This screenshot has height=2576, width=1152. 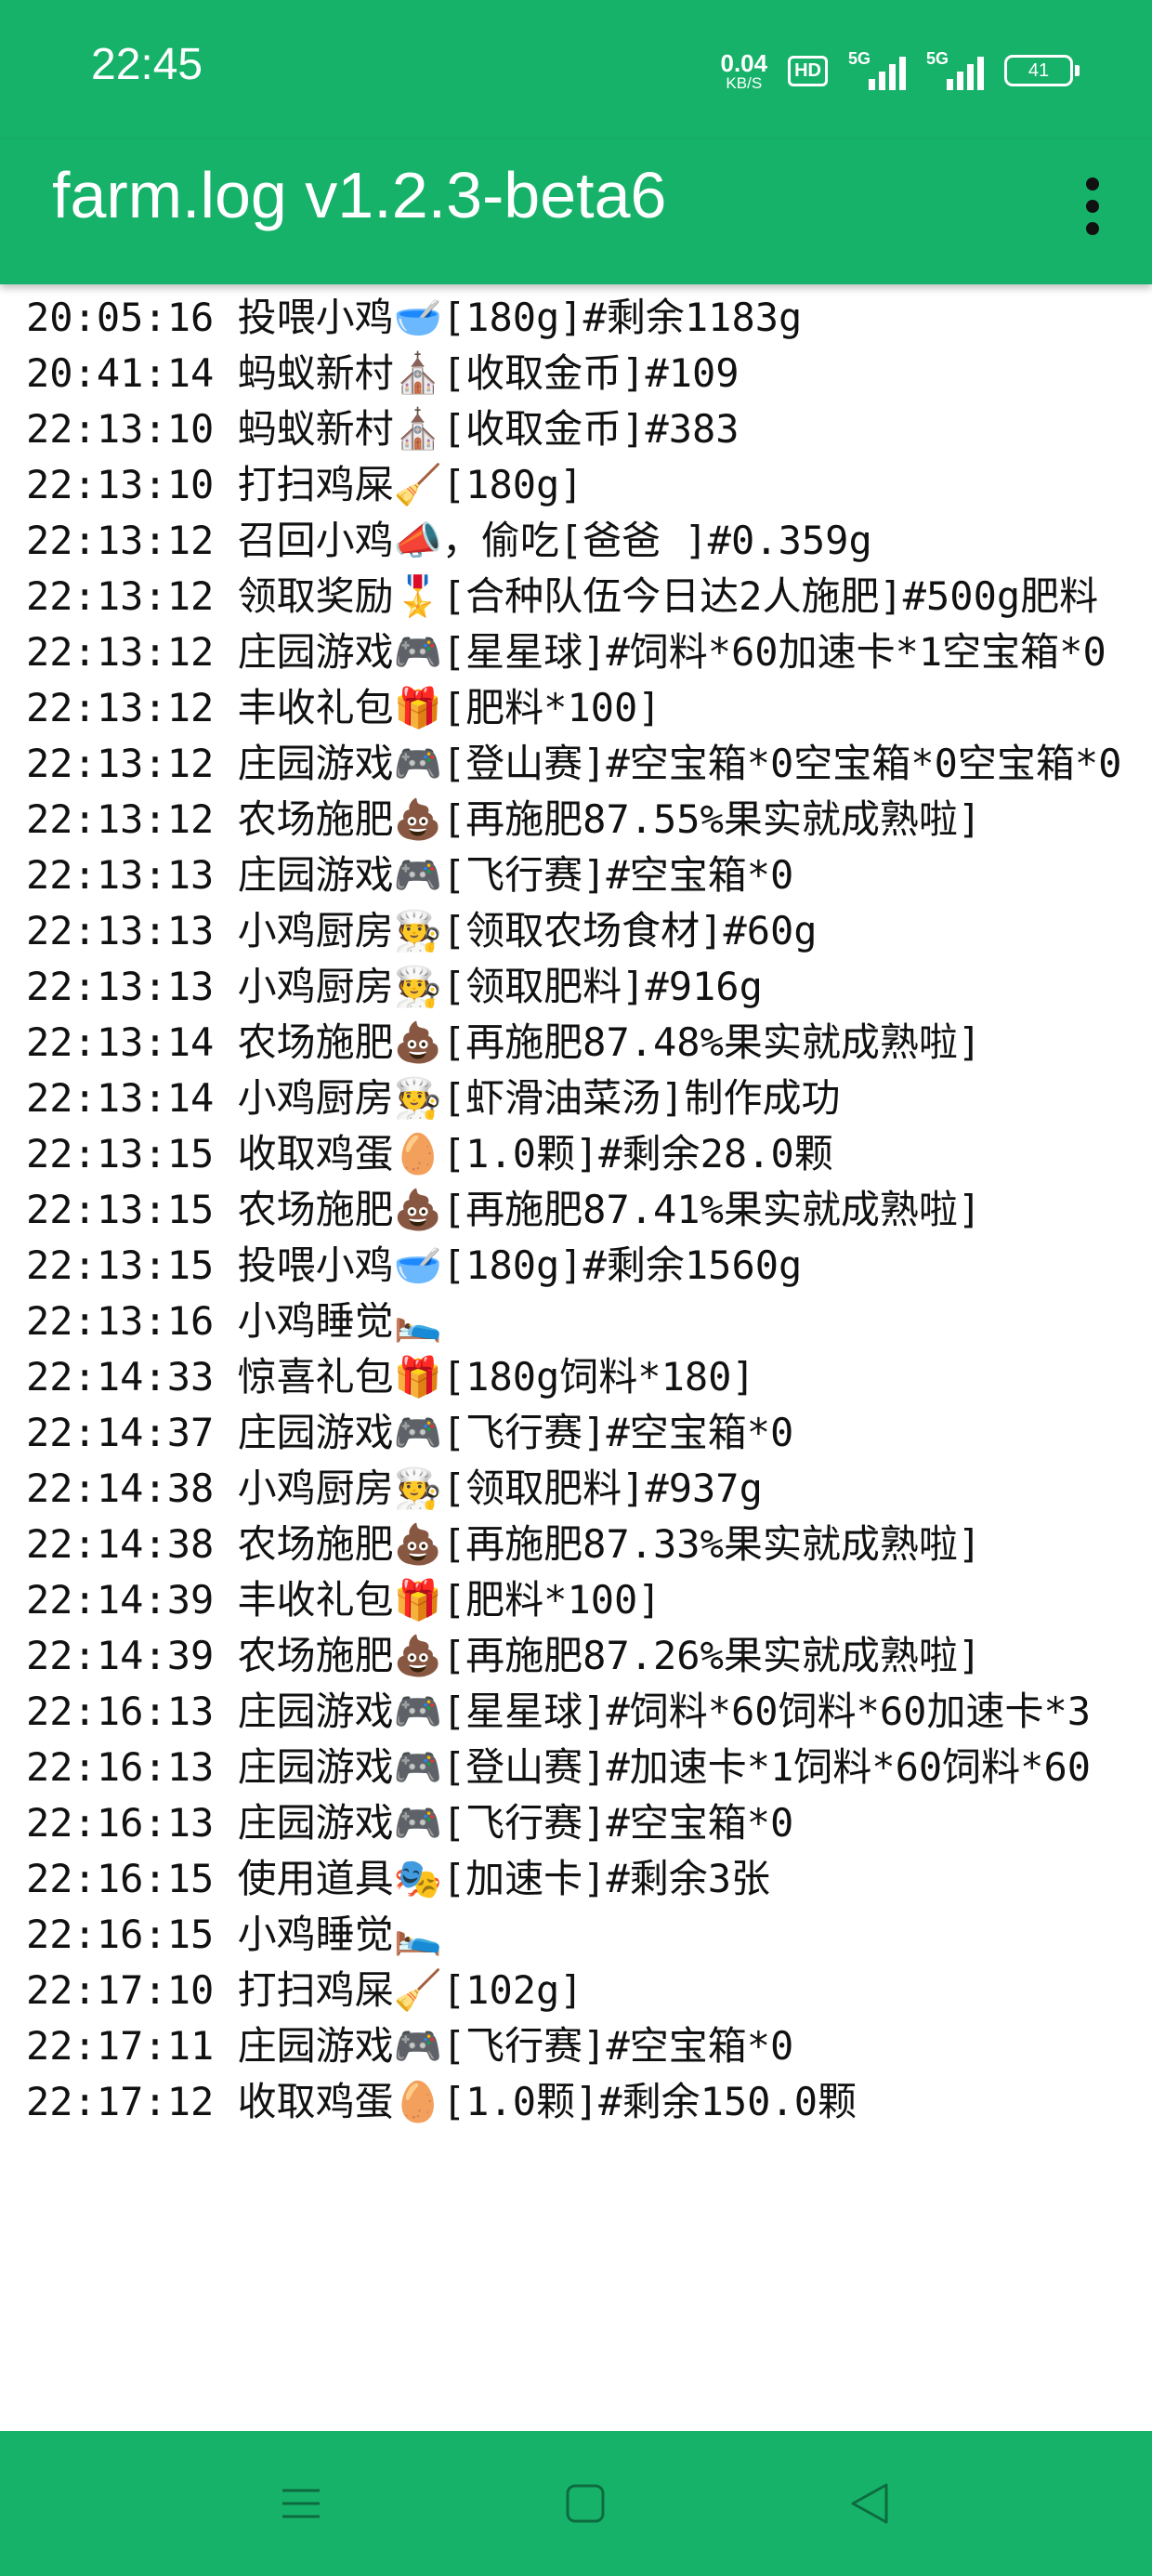 What do you see at coordinates (234, 1934) in the screenshot?
I see `log-line: 22:16:15 小鸡睡觉🛌` at bounding box center [234, 1934].